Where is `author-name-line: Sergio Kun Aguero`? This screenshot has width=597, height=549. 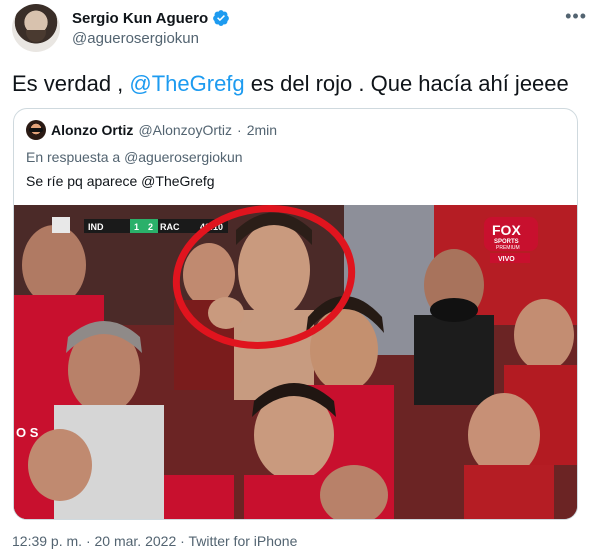
author-name-line: Sergio Kun Aguero is located at coordinates (151, 18).